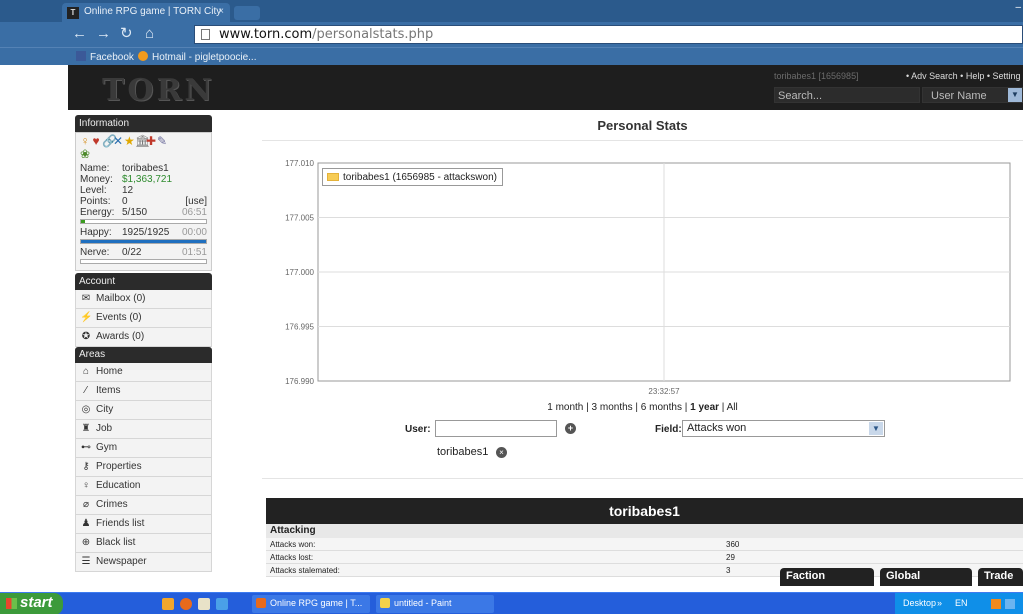  I want to click on range-all: | All, so click(728, 407).